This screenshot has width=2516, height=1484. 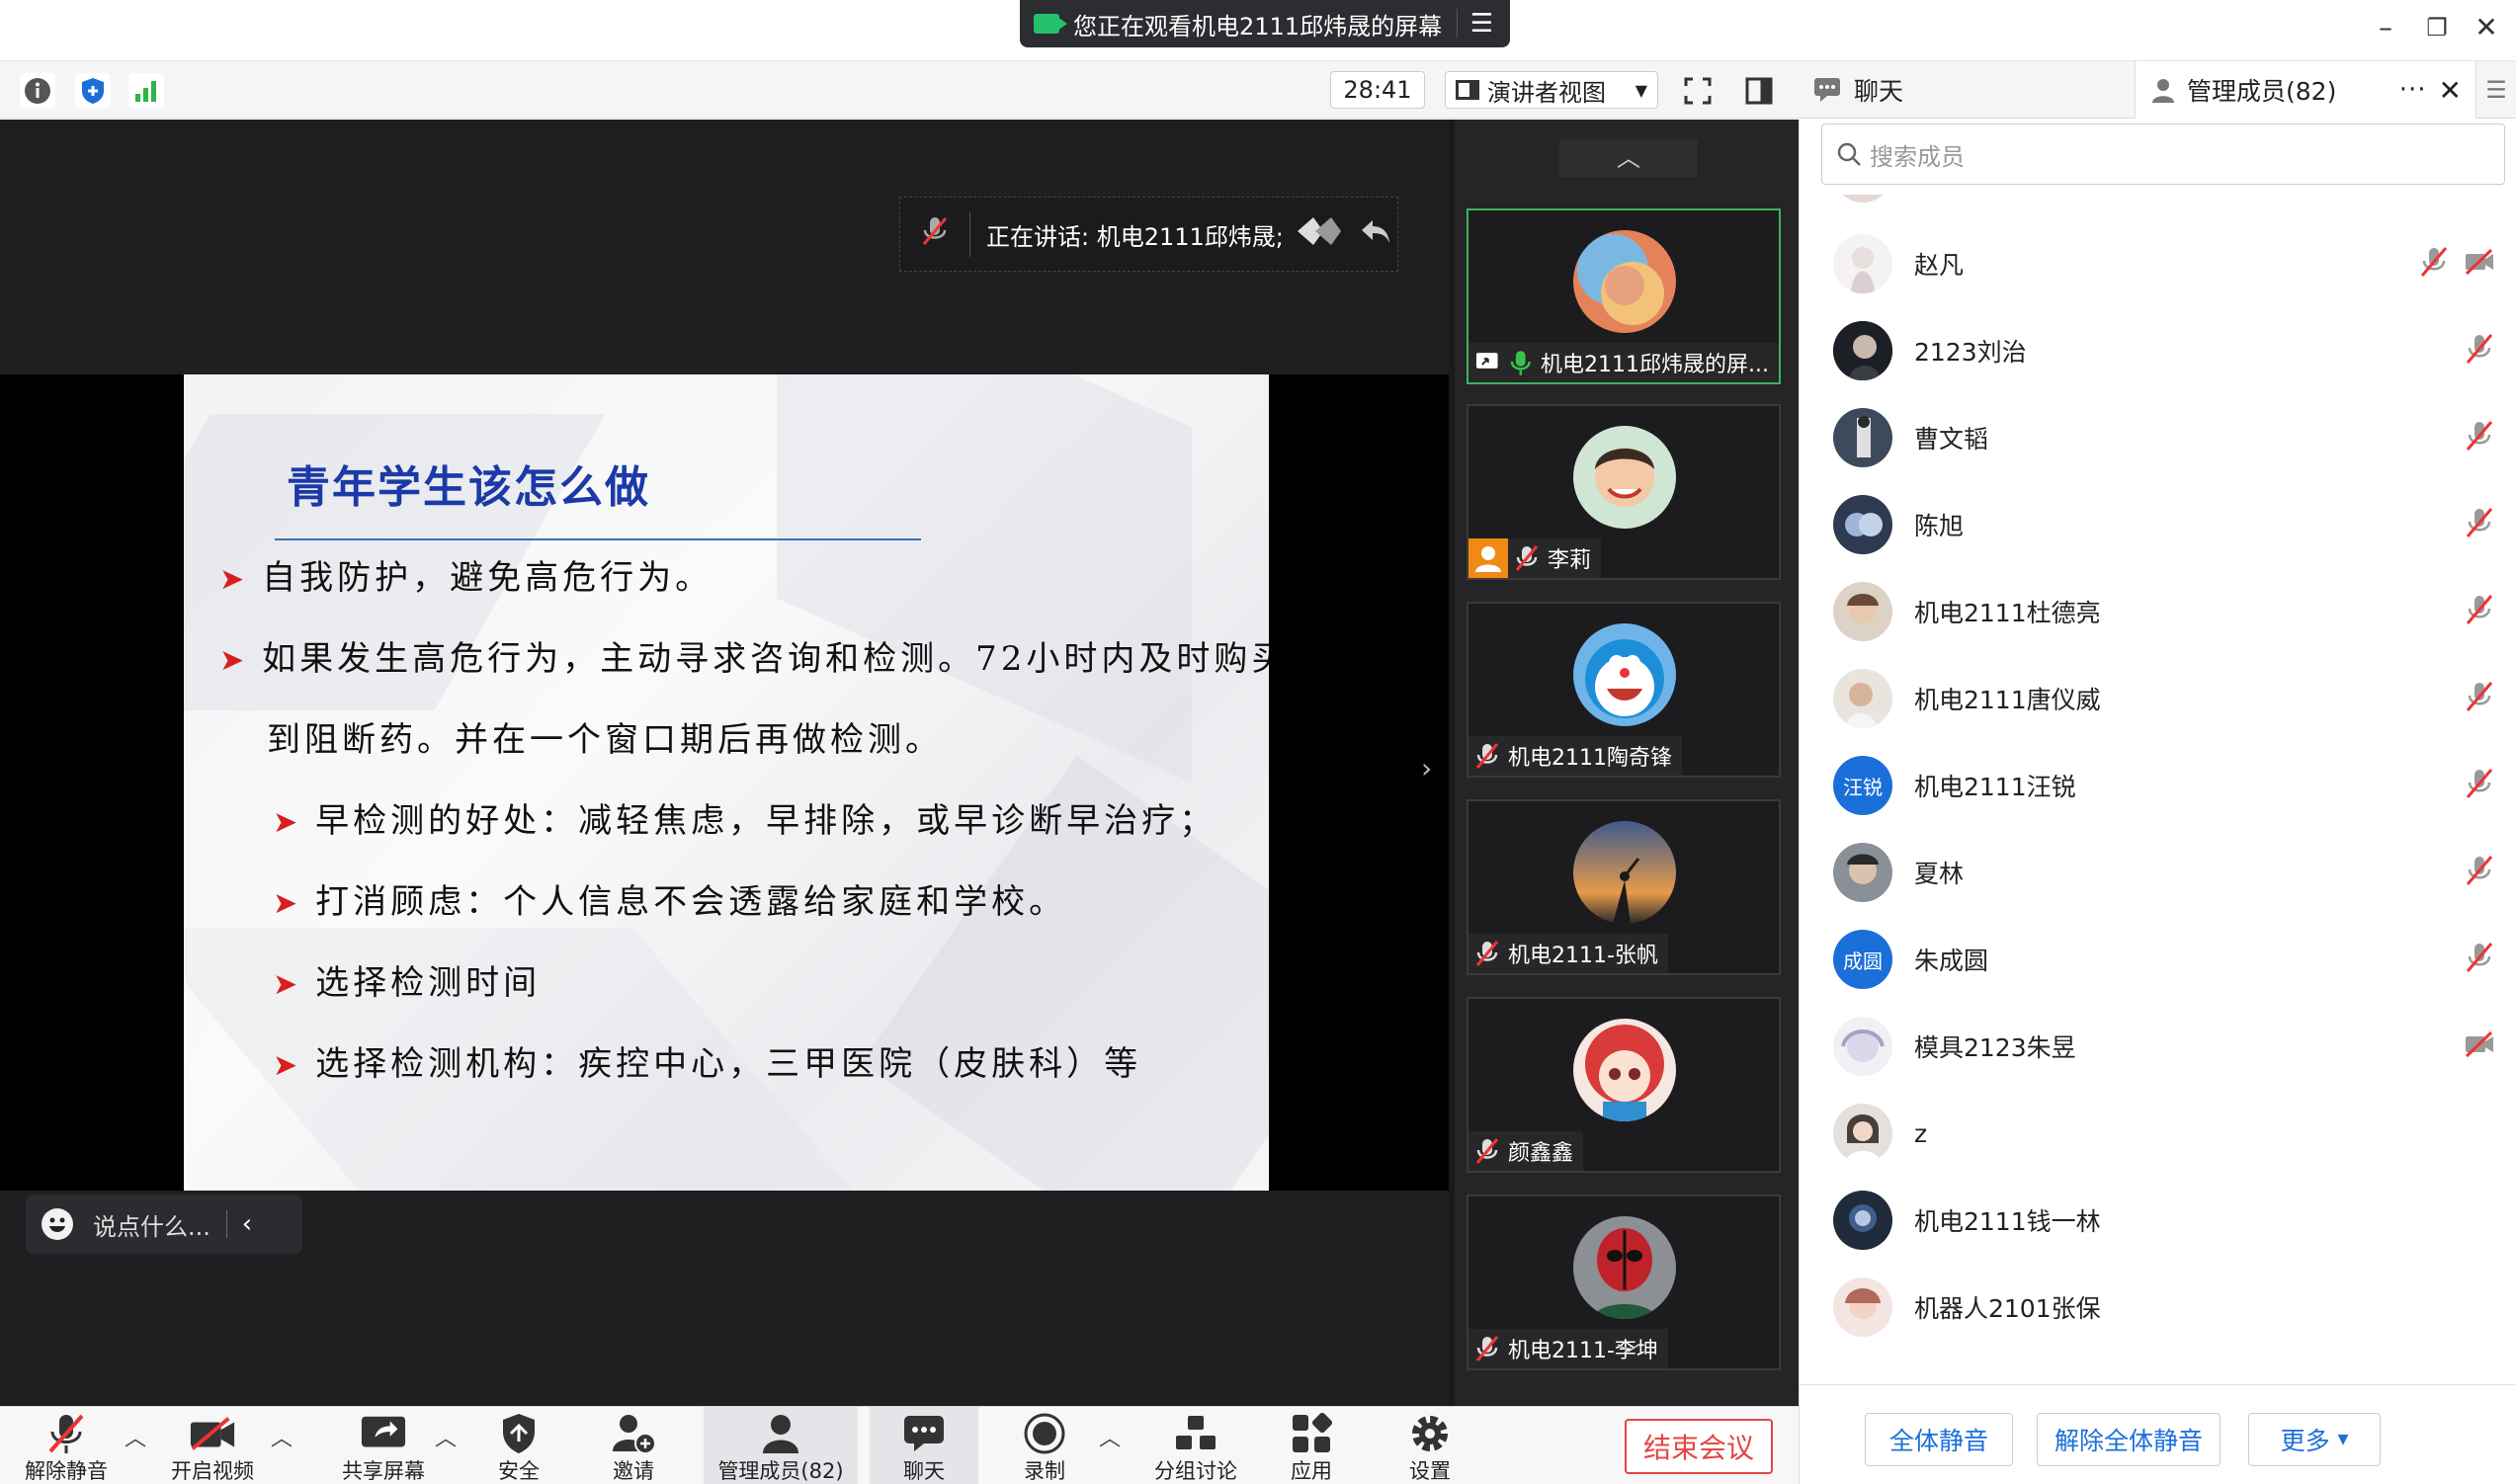 What do you see at coordinates (247, 1224) in the screenshot?
I see `chevron-left-icon: ‹` at bounding box center [247, 1224].